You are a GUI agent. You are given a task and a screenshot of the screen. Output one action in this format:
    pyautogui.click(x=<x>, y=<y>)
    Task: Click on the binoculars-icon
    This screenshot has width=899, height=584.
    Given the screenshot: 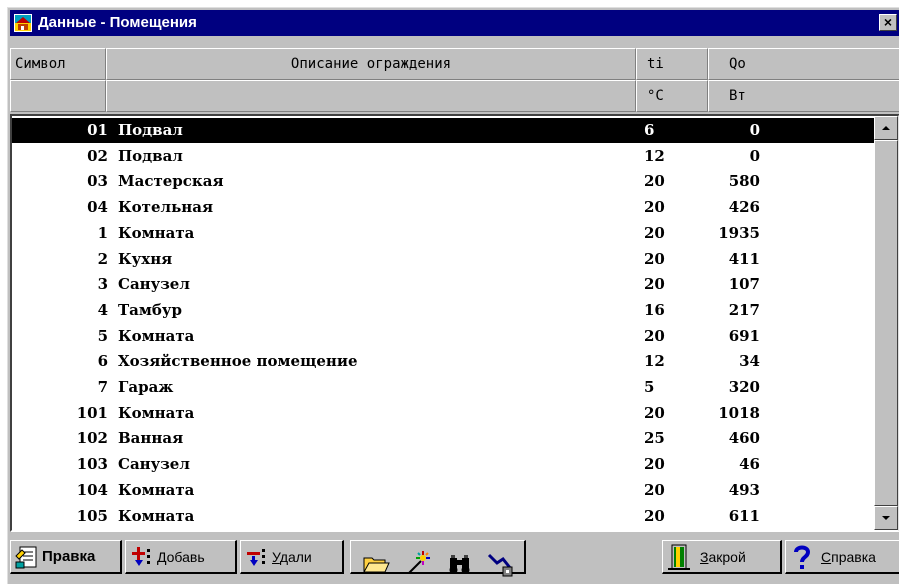 What is the action you would take?
    pyautogui.click(x=460, y=564)
    